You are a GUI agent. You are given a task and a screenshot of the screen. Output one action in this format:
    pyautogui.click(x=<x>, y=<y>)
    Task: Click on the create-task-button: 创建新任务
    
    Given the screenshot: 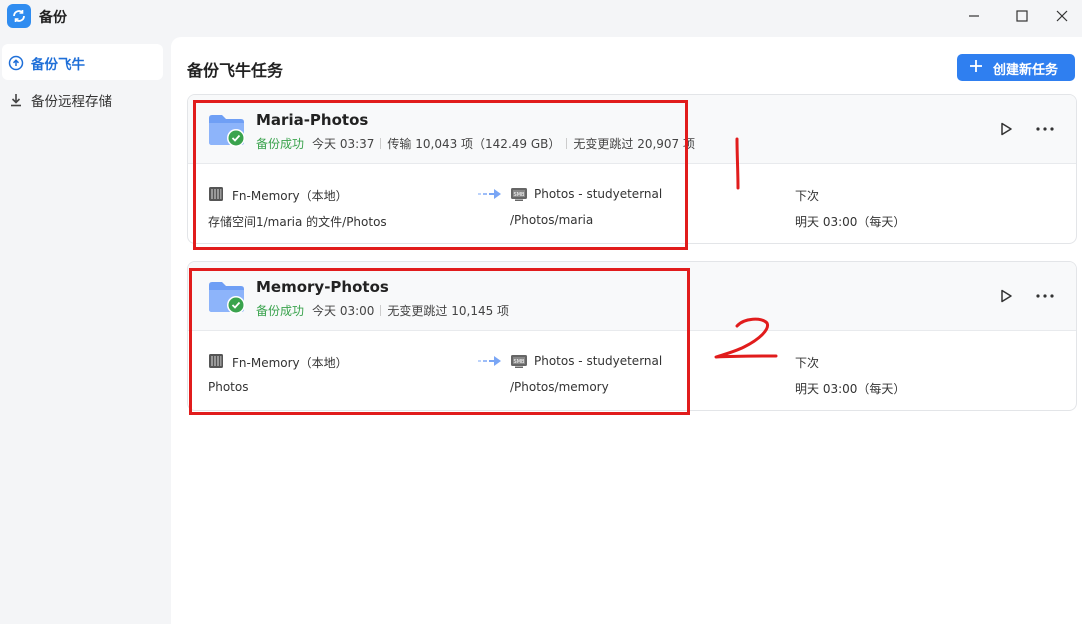 What is the action you would take?
    pyautogui.click(x=1016, y=67)
    